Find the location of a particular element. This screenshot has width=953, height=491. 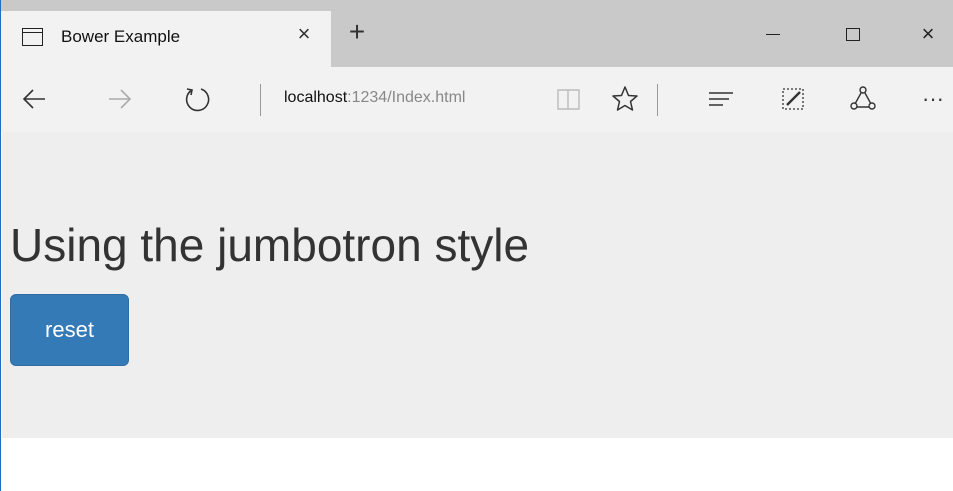

page-icon is located at coordinates (32, 37).